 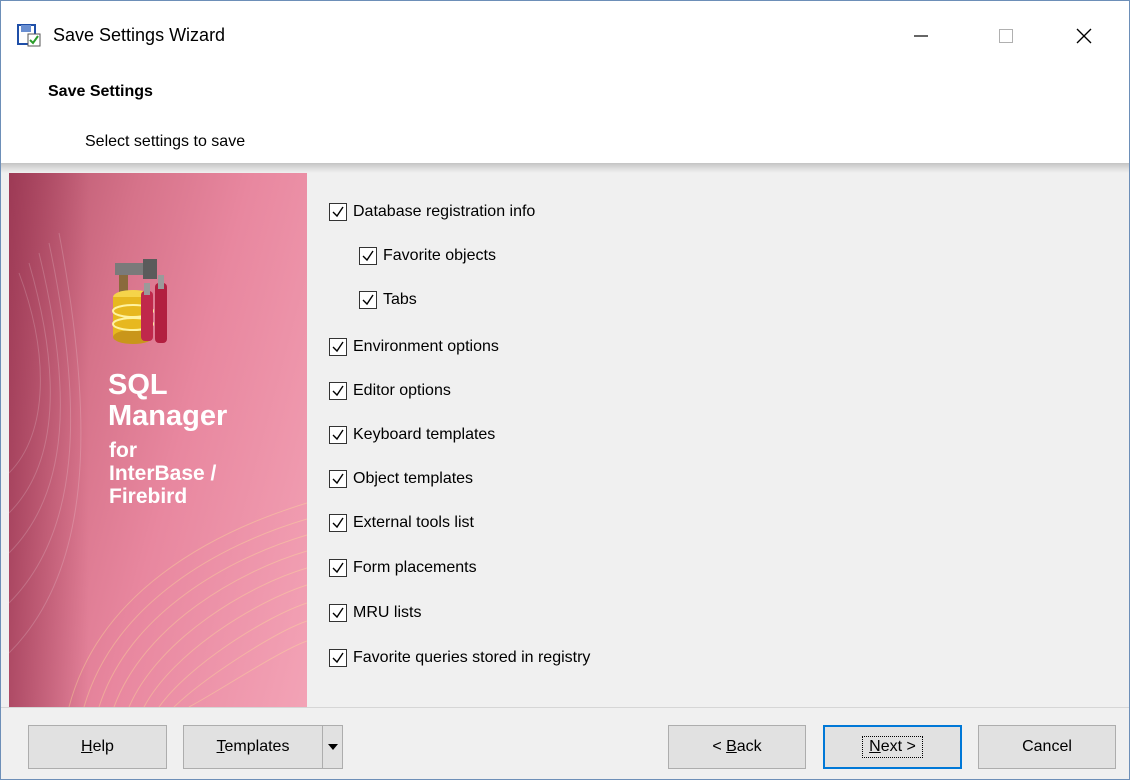 What do you see at coordinates (400, 299) in the screenshot?
I see `option-label: Tabs` at bounding box center [400, 299].